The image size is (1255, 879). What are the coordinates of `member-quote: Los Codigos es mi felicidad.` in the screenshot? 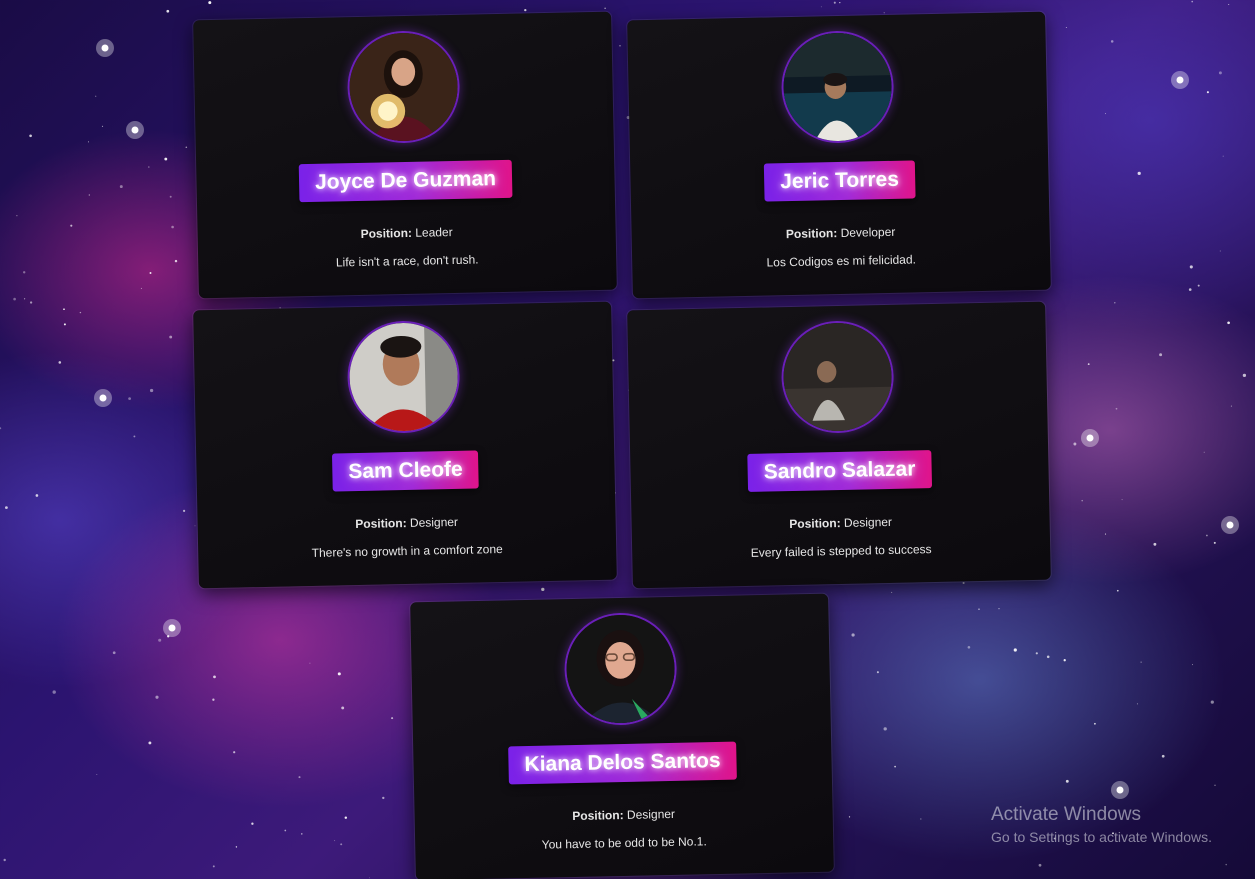 It's located at (841, 261).